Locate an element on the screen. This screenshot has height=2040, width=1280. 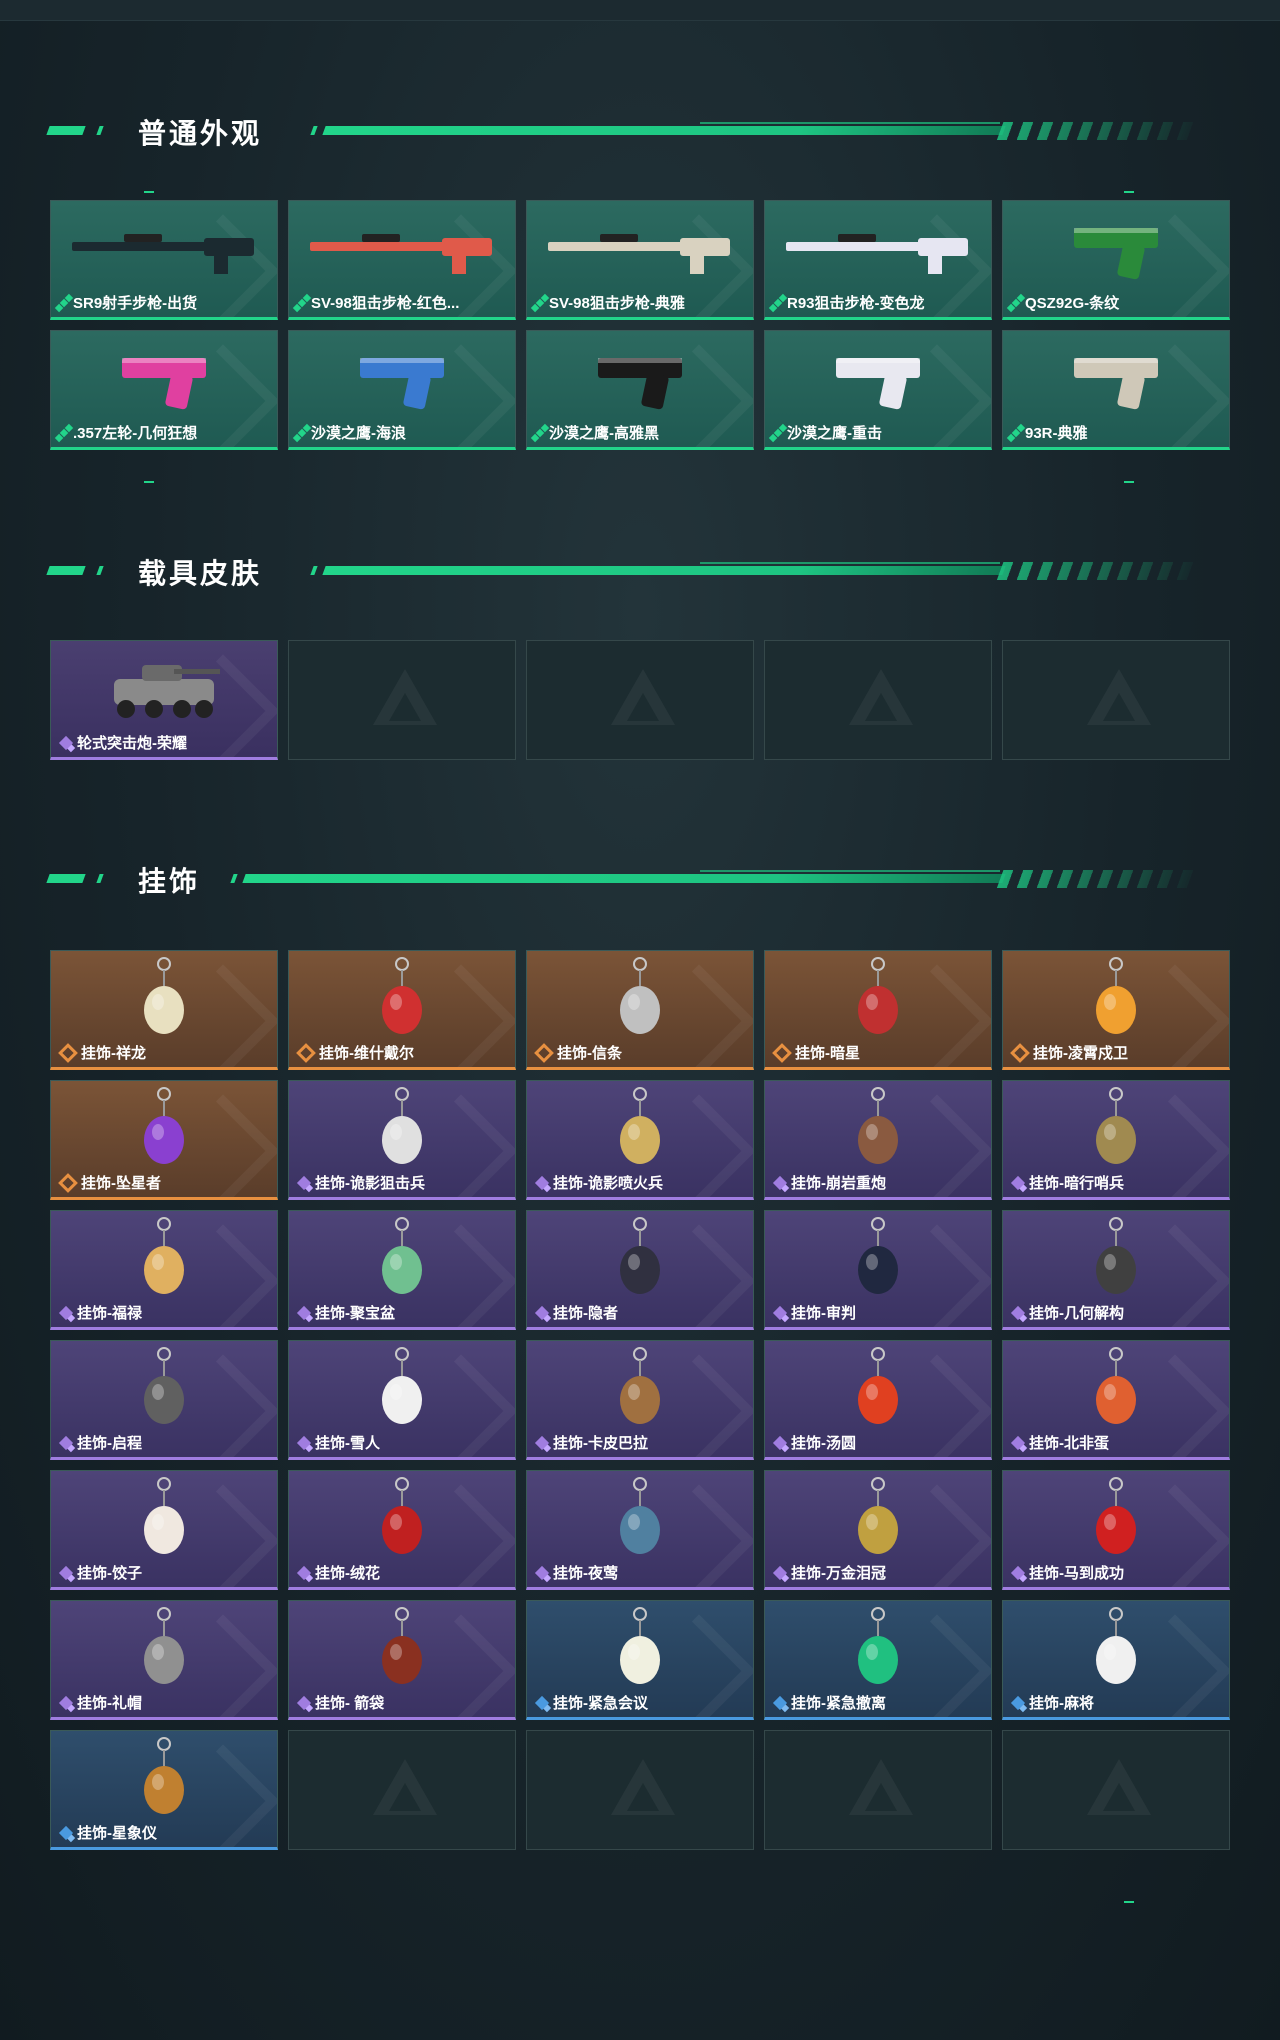
weapon-card: .357左轮-几何狂想 is located at coordinates (164, 390).